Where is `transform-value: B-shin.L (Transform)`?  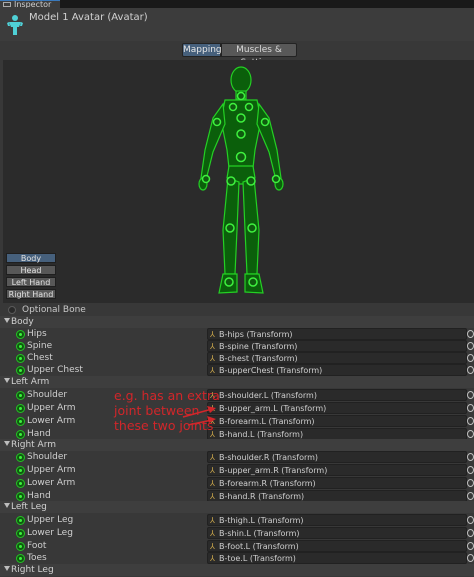
transform-value: B-shin.L (Transform) is located at coordinates (259, 533).